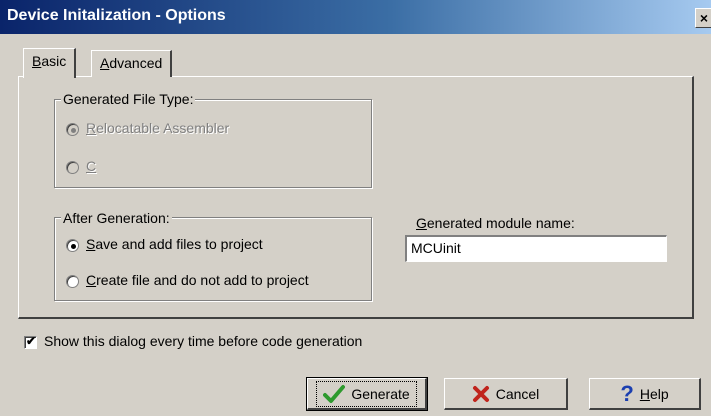 This screenshot has height=416, width=711. Describe the element at coordinates (37, 61) in the screenshot. I see `tab-basic-accel: B` at that location.